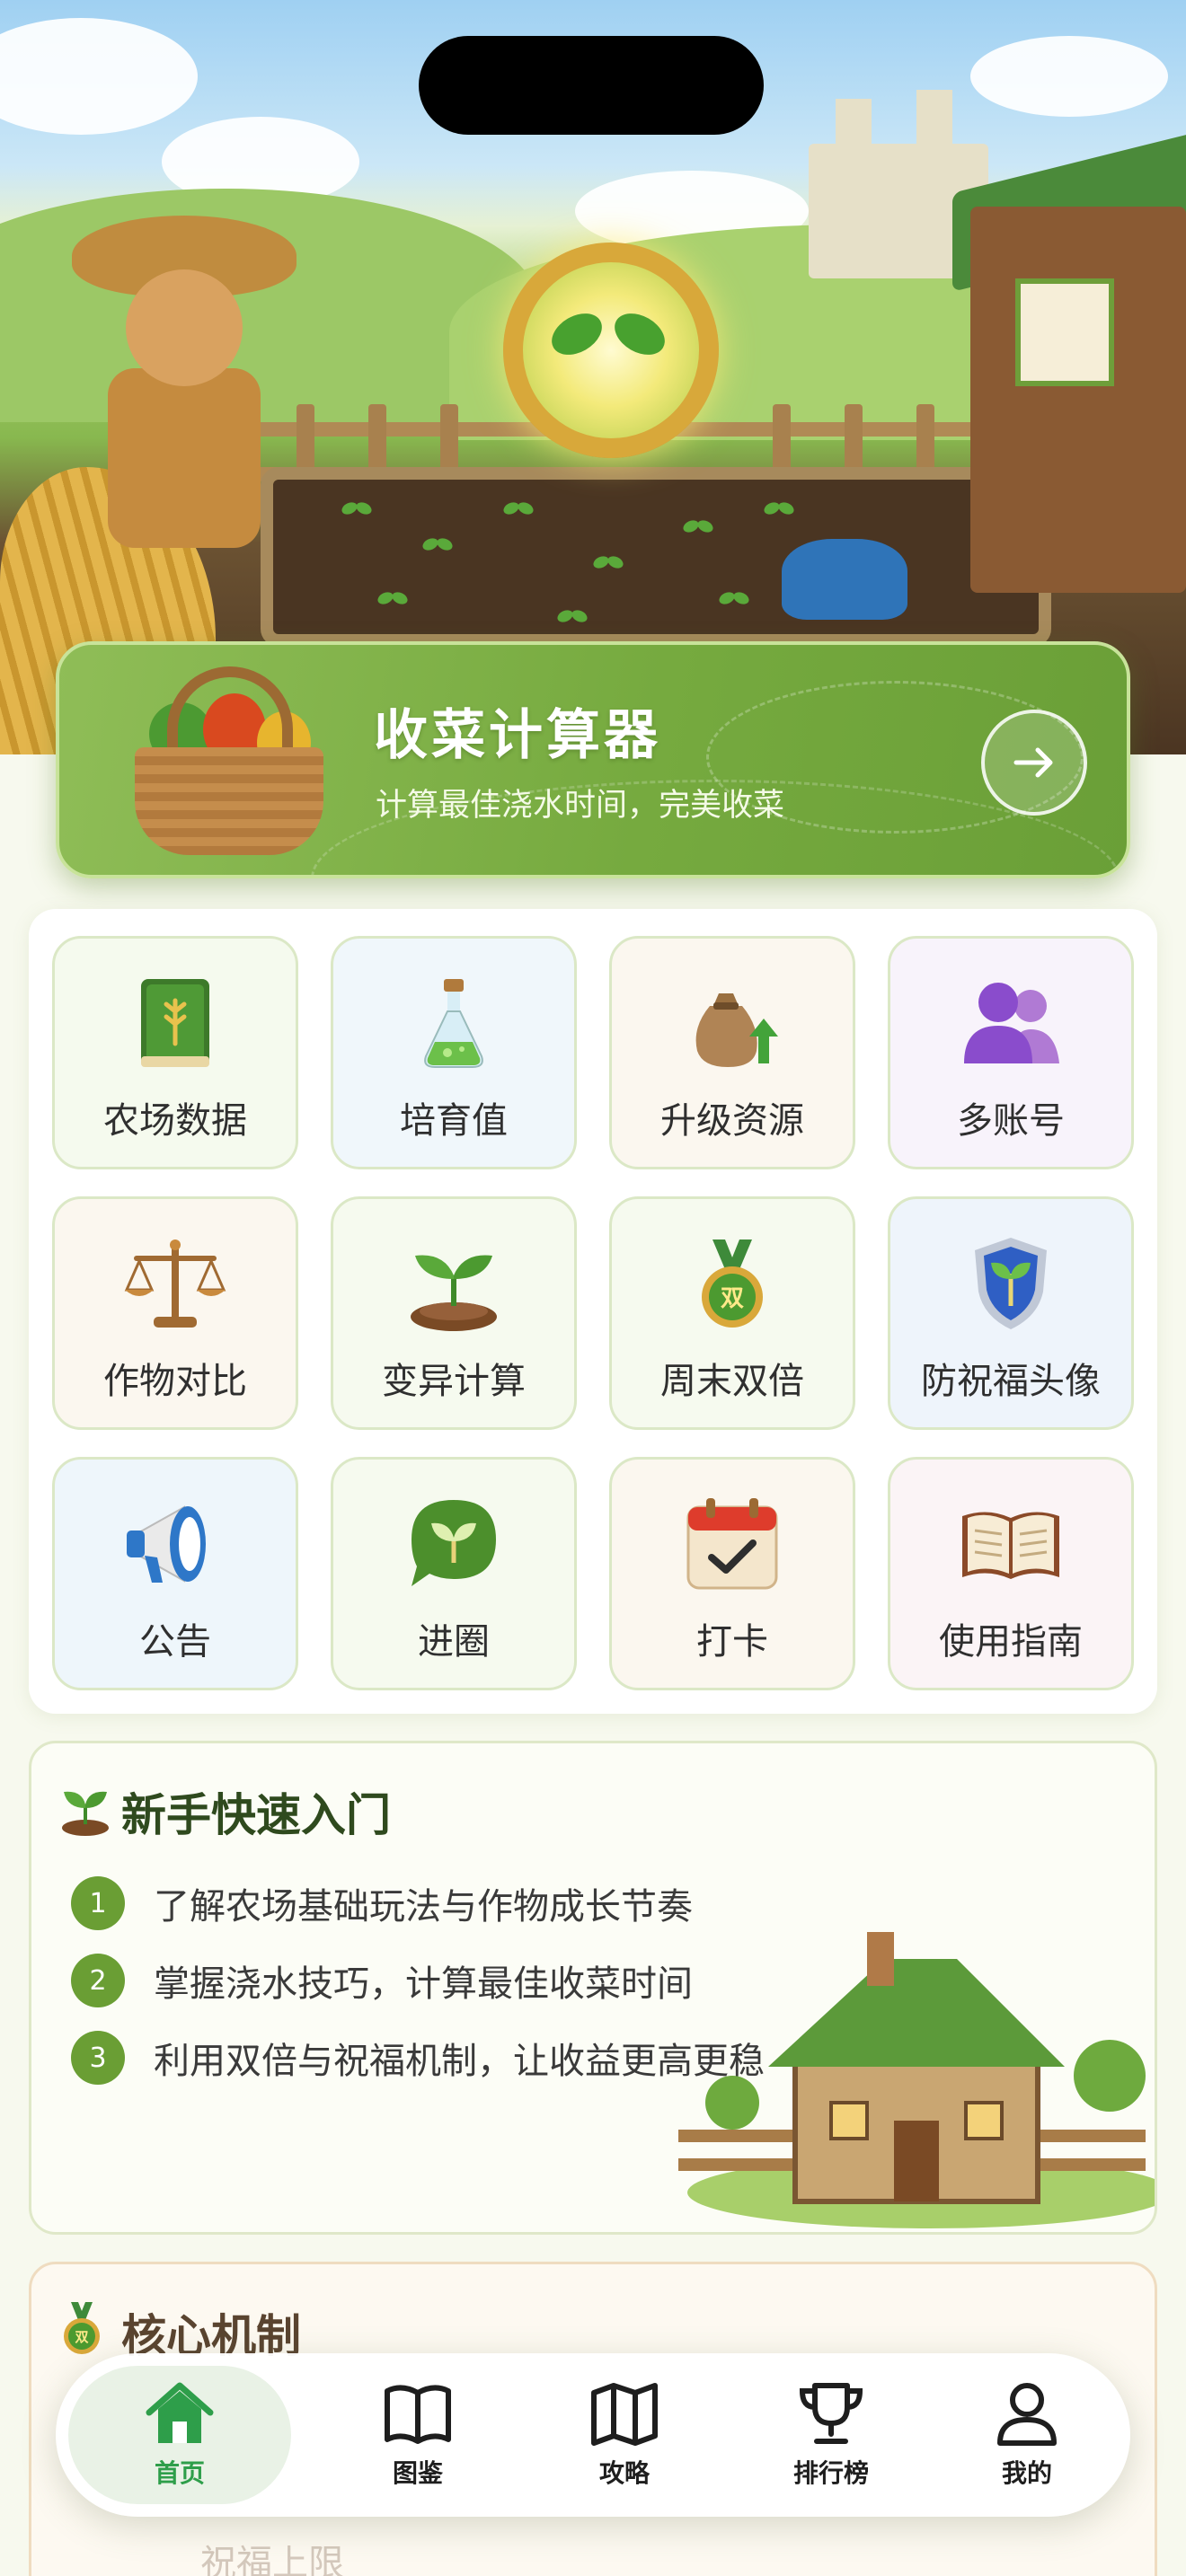 The image size is (1186, 2576). I want to click on grid-item-upgrade-resources: 升级资源, so click(732, 1052).